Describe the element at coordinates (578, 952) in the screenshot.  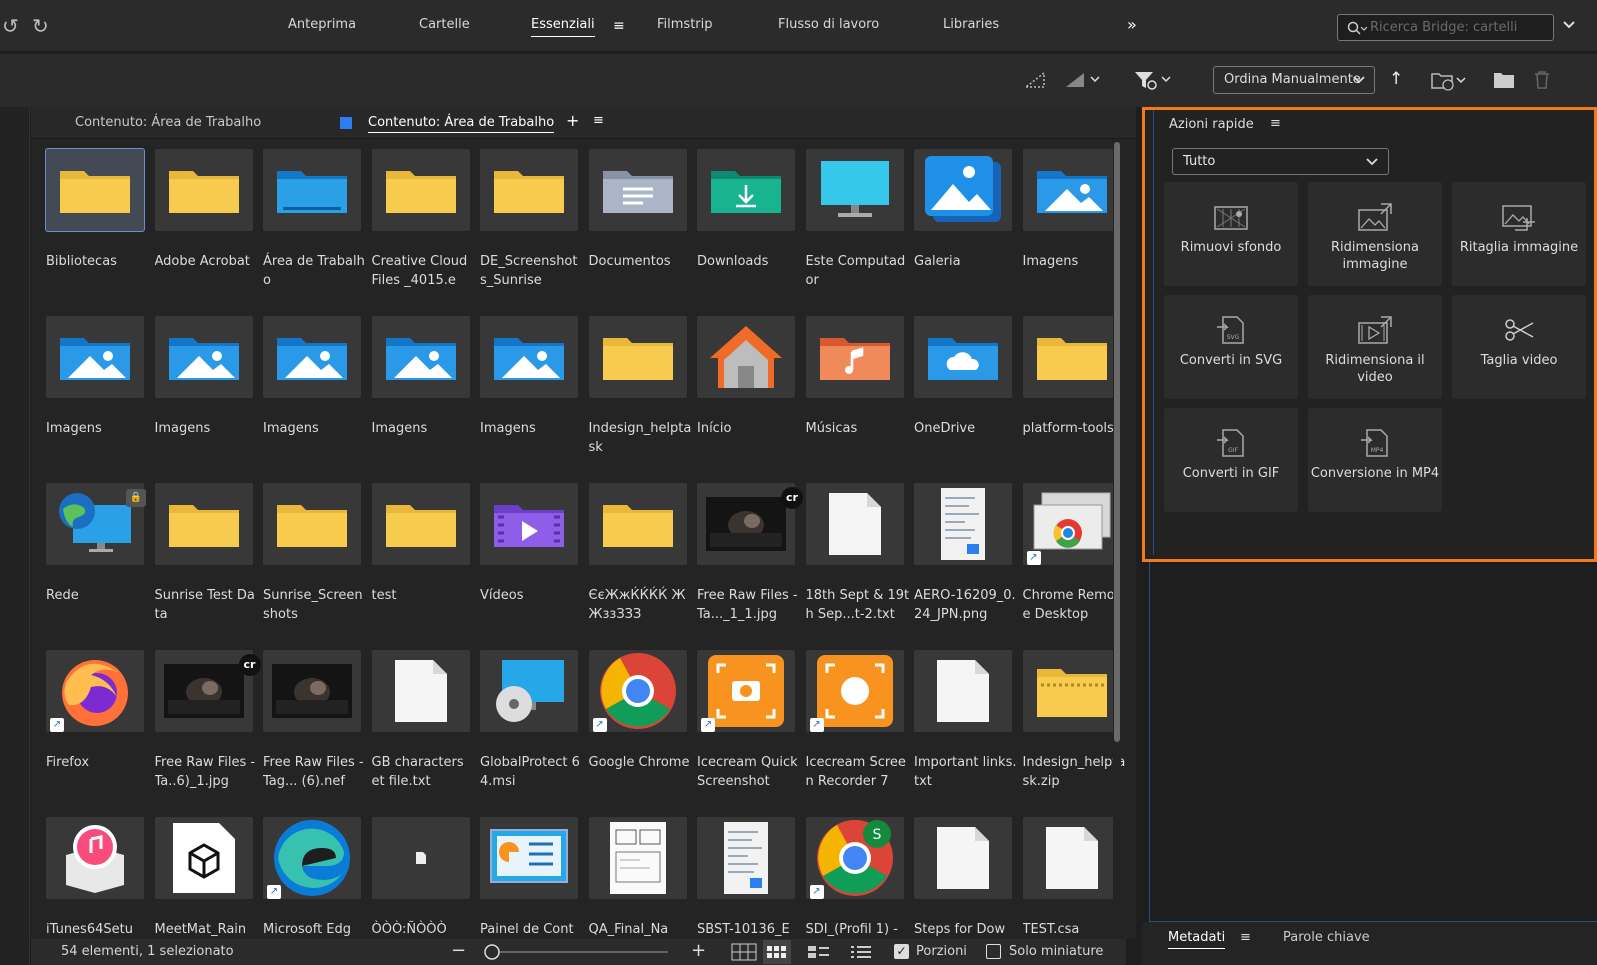
I see `thumbnail-size-slider` at that location.